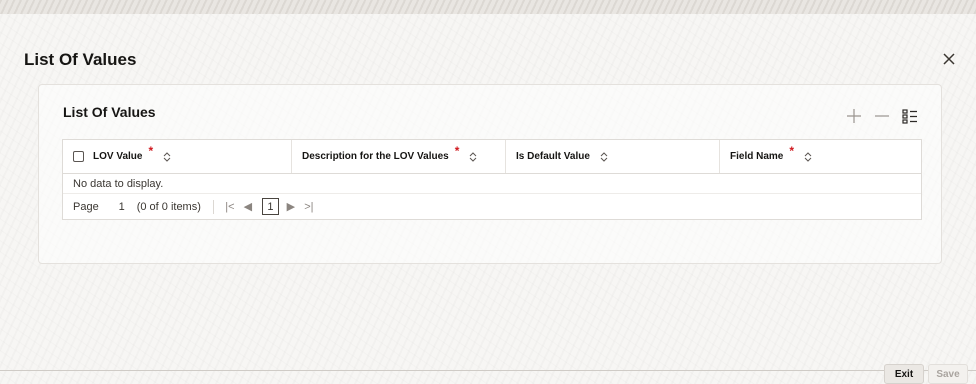 Image resolution: width=976 pixels, height=384 pixels. I want to click on pager-divider, so click(213, 206).